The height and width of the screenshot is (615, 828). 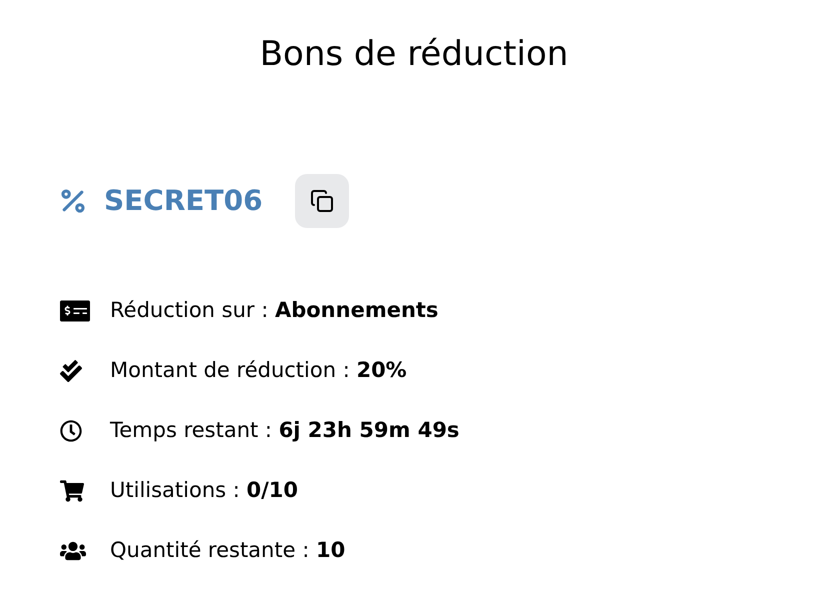 I want to click on coupon-code: SECRET06, so click(x=183, y=201).